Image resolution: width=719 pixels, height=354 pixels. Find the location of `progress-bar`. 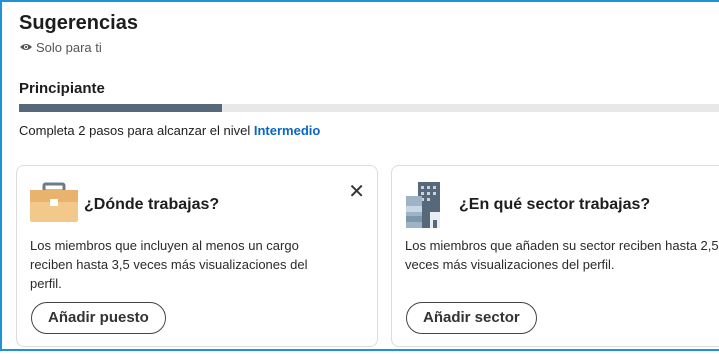

progress-bar is located at coordinates (369, 108).